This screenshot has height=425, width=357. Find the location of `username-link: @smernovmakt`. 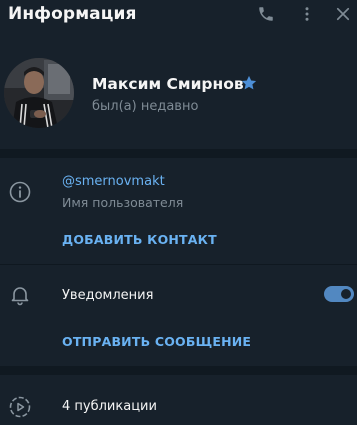

username-link: @smernovmakt is located at coordinates (113, 181).